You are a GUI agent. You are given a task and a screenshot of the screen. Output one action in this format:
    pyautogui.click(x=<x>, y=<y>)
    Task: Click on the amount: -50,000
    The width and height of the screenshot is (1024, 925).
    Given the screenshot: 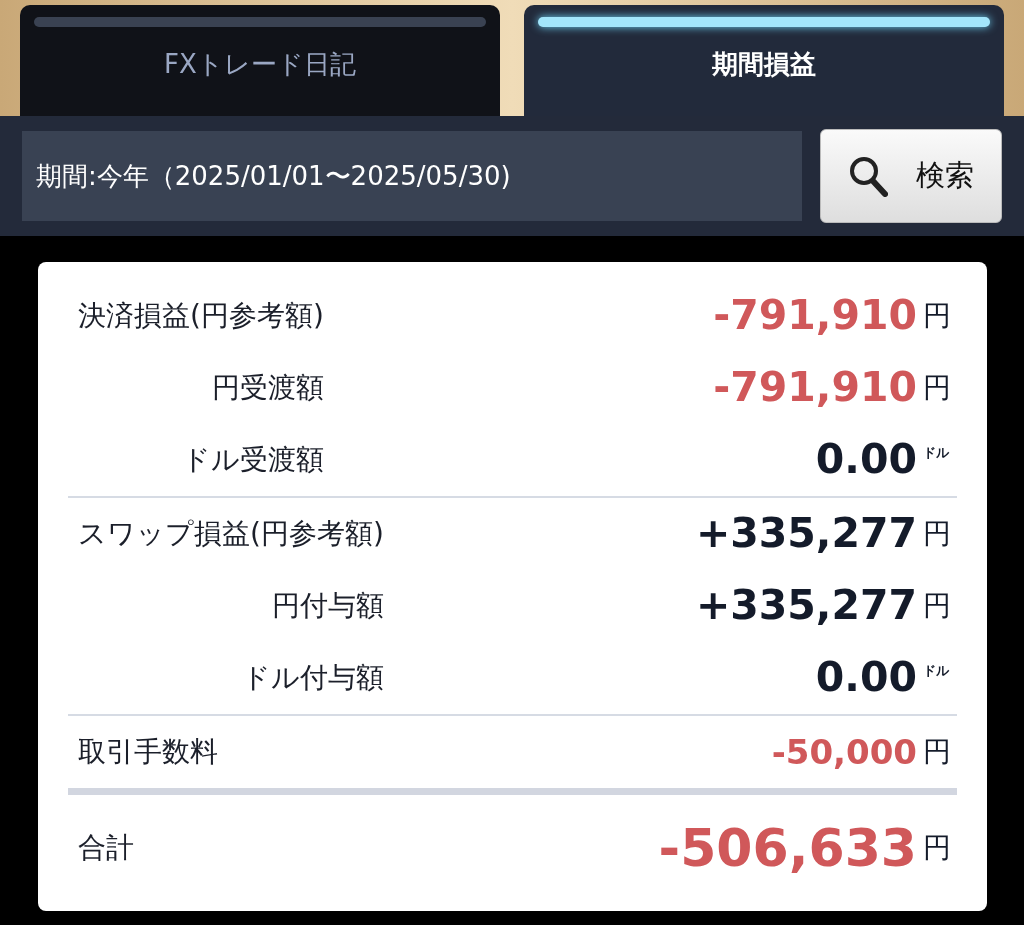 What is the action you would take?
    pyautogui.click(x=844, y=752)
    